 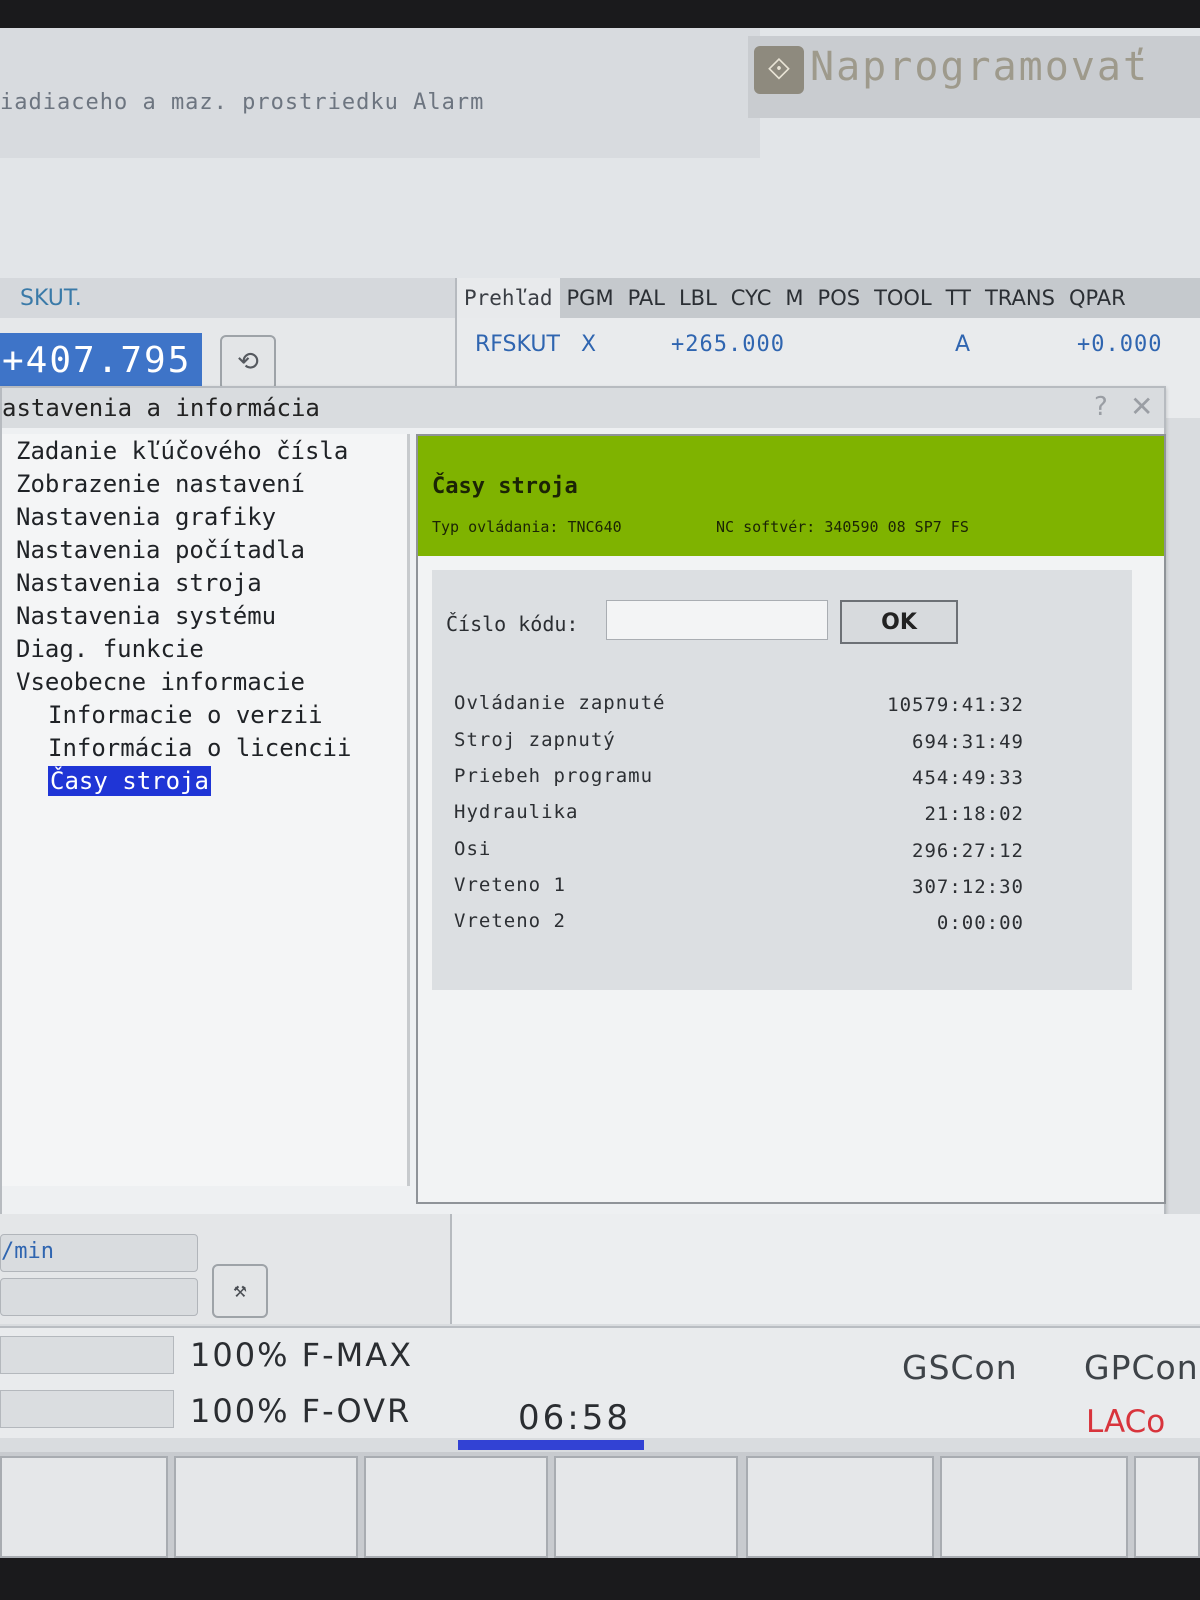 What do you see at coordinates (968, 851) in the screenshot?
I see `time-value: 296:27:12` at bounding box center [968, 851].